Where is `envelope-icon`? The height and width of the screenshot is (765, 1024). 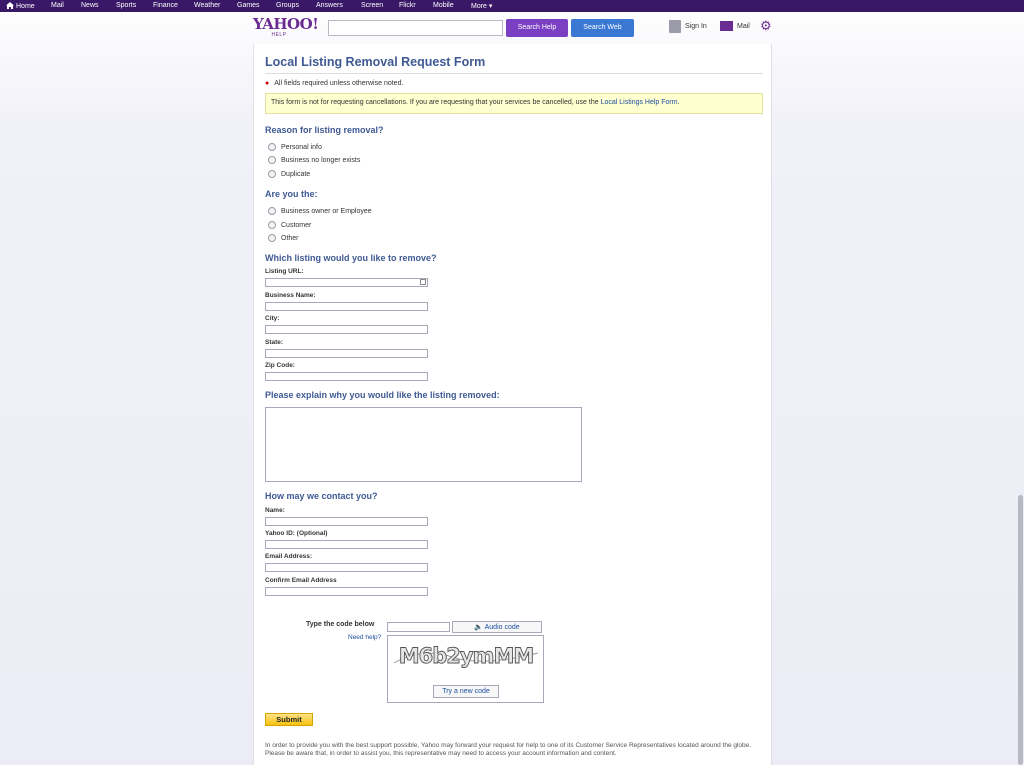 envelope-icon is located at coordinates (726, 26).